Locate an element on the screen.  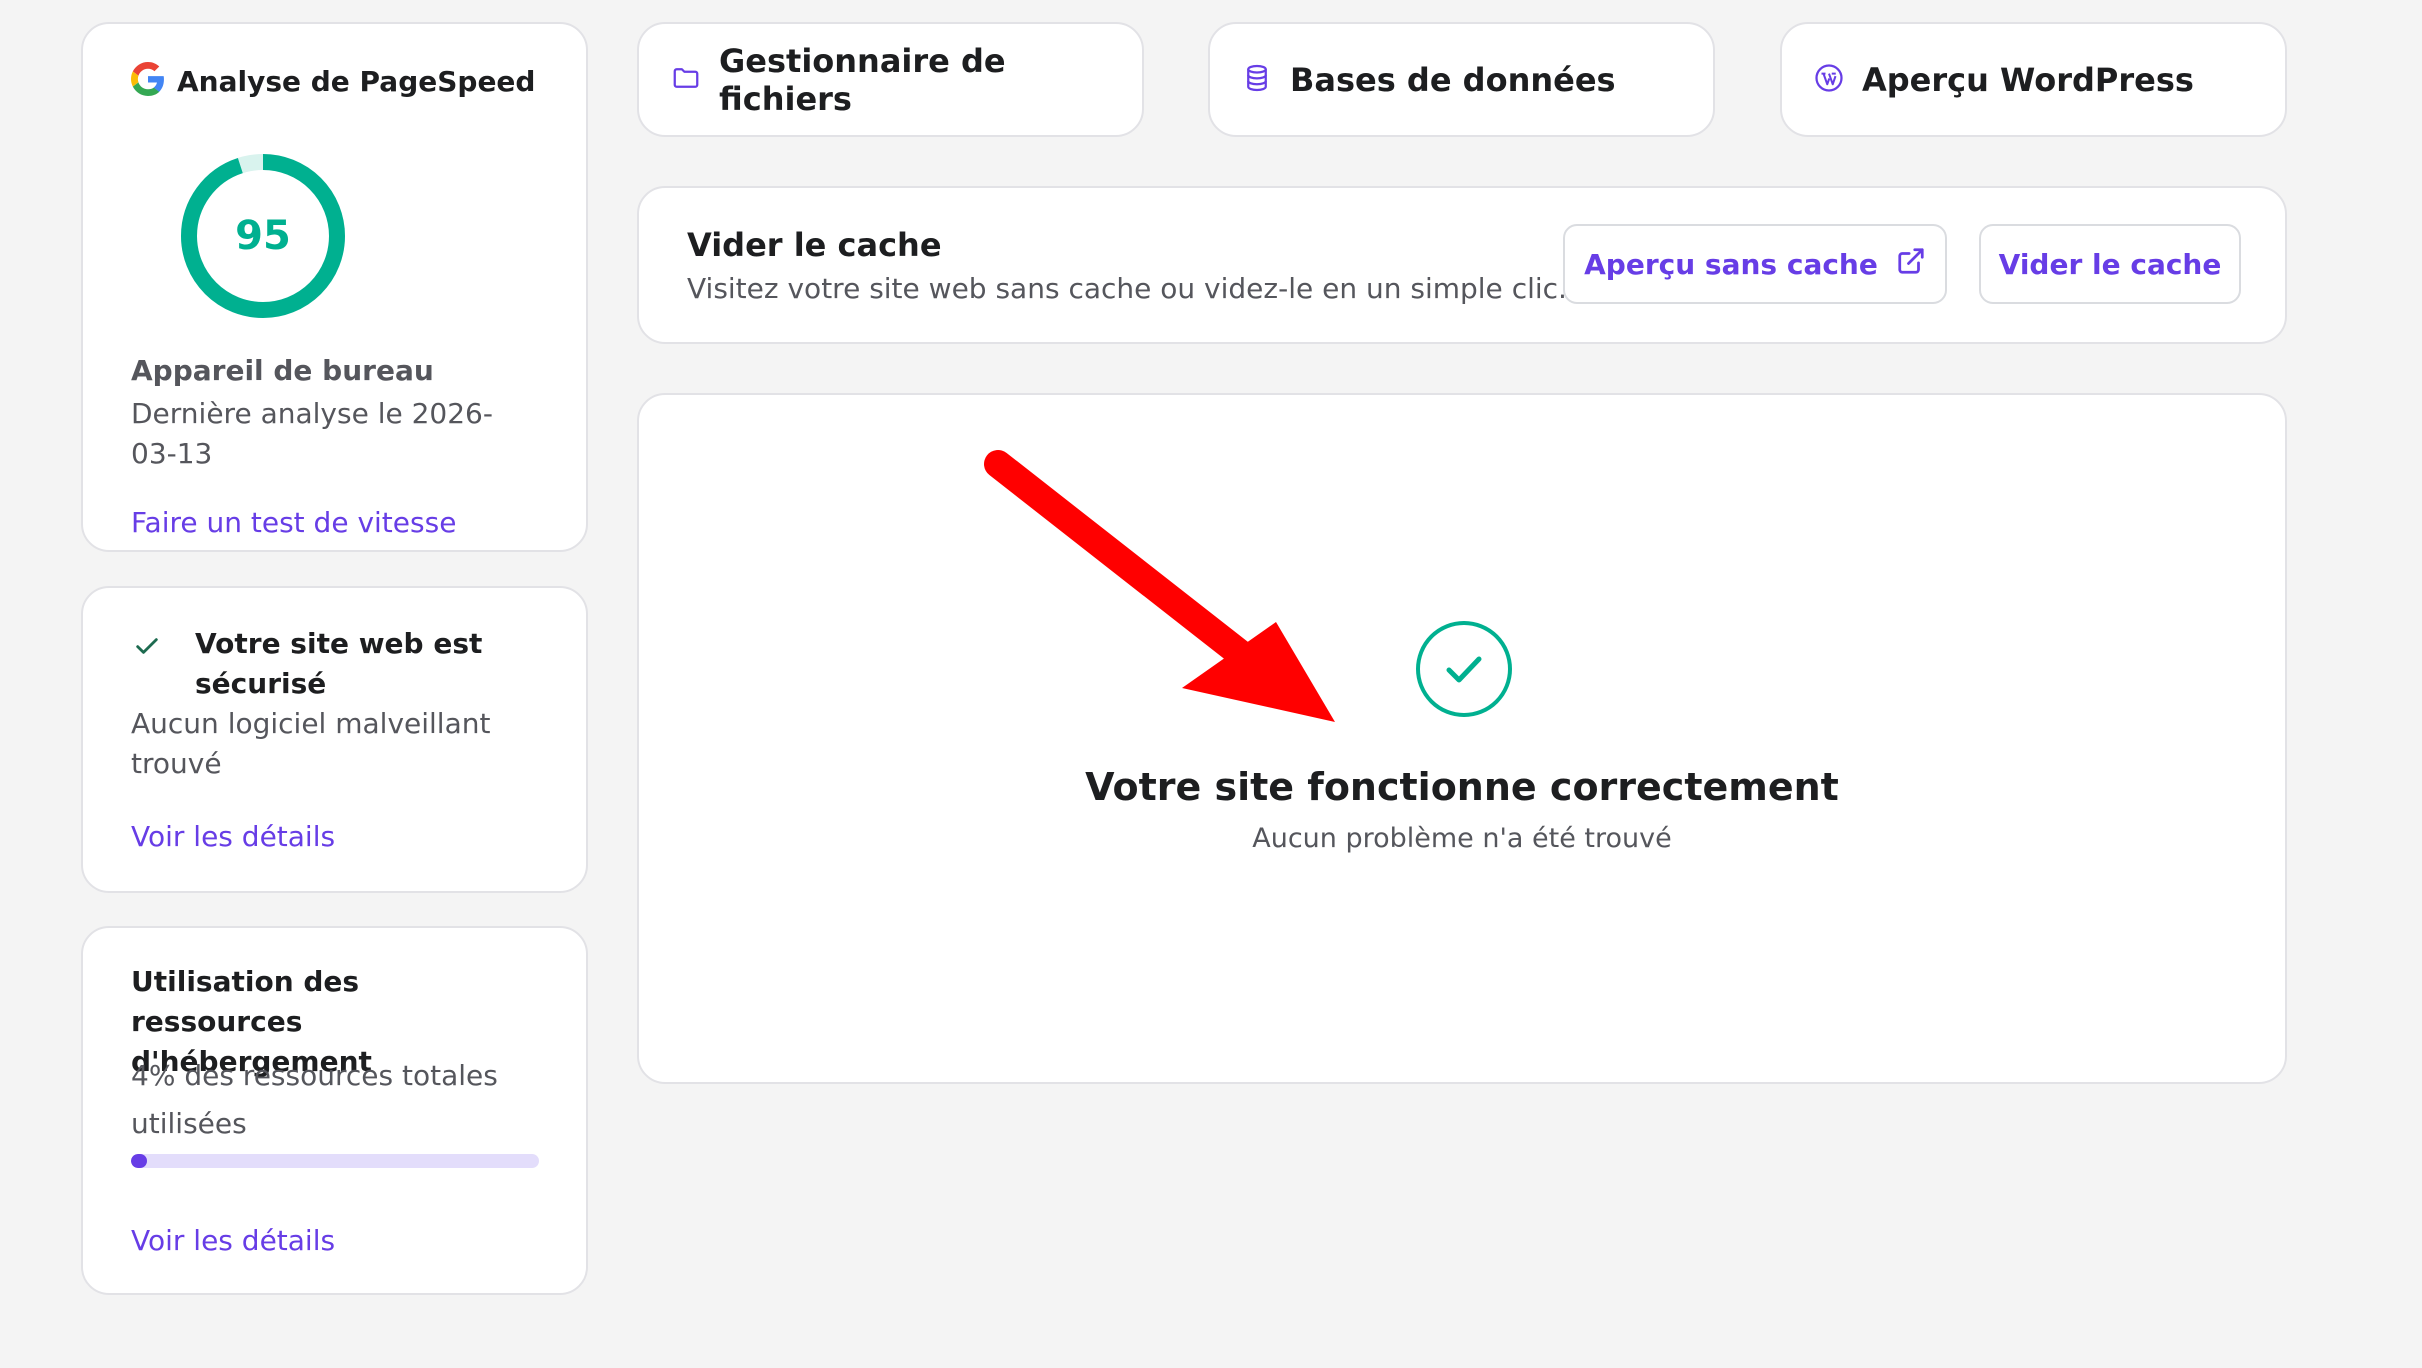
pagespeed-header: Analyse de PageSpeed is located at coordinates (333, 81).